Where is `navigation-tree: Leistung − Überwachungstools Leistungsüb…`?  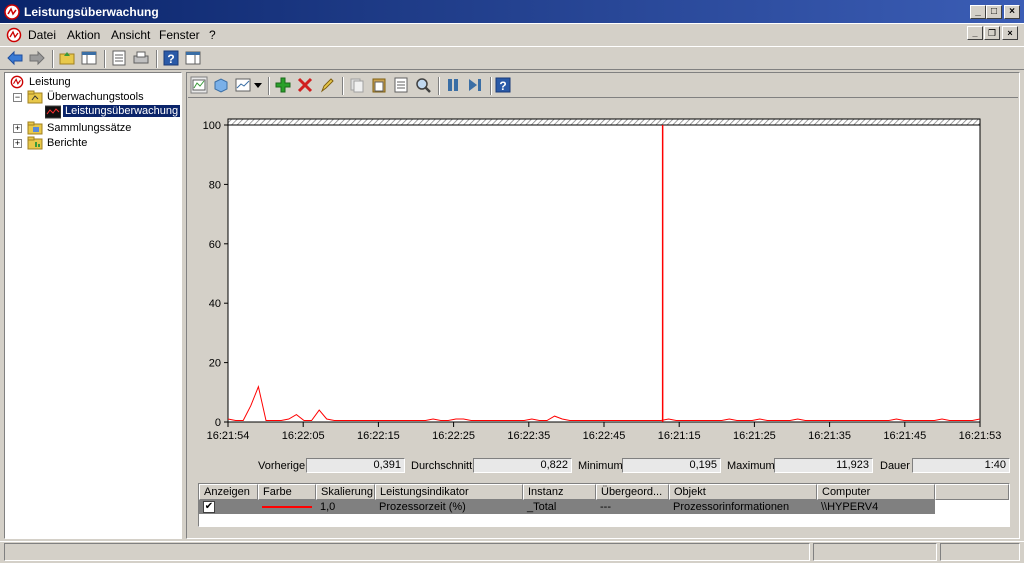 navigation-tree: Leistung − Überwachungstools Leistungsüb… is located at coordinates (93, 305).